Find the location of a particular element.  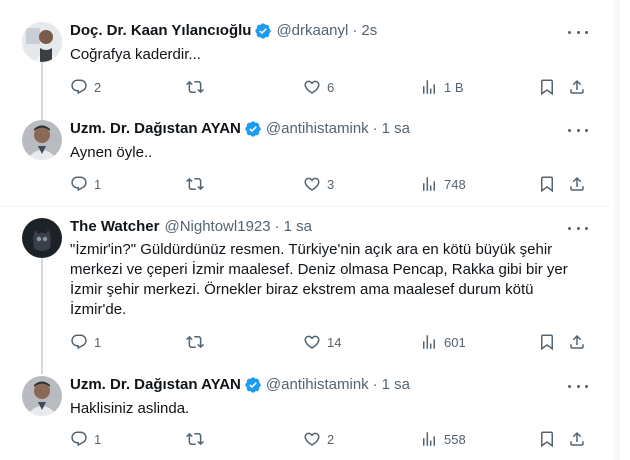

like-button: 6 is located at coordinates (318, 87).